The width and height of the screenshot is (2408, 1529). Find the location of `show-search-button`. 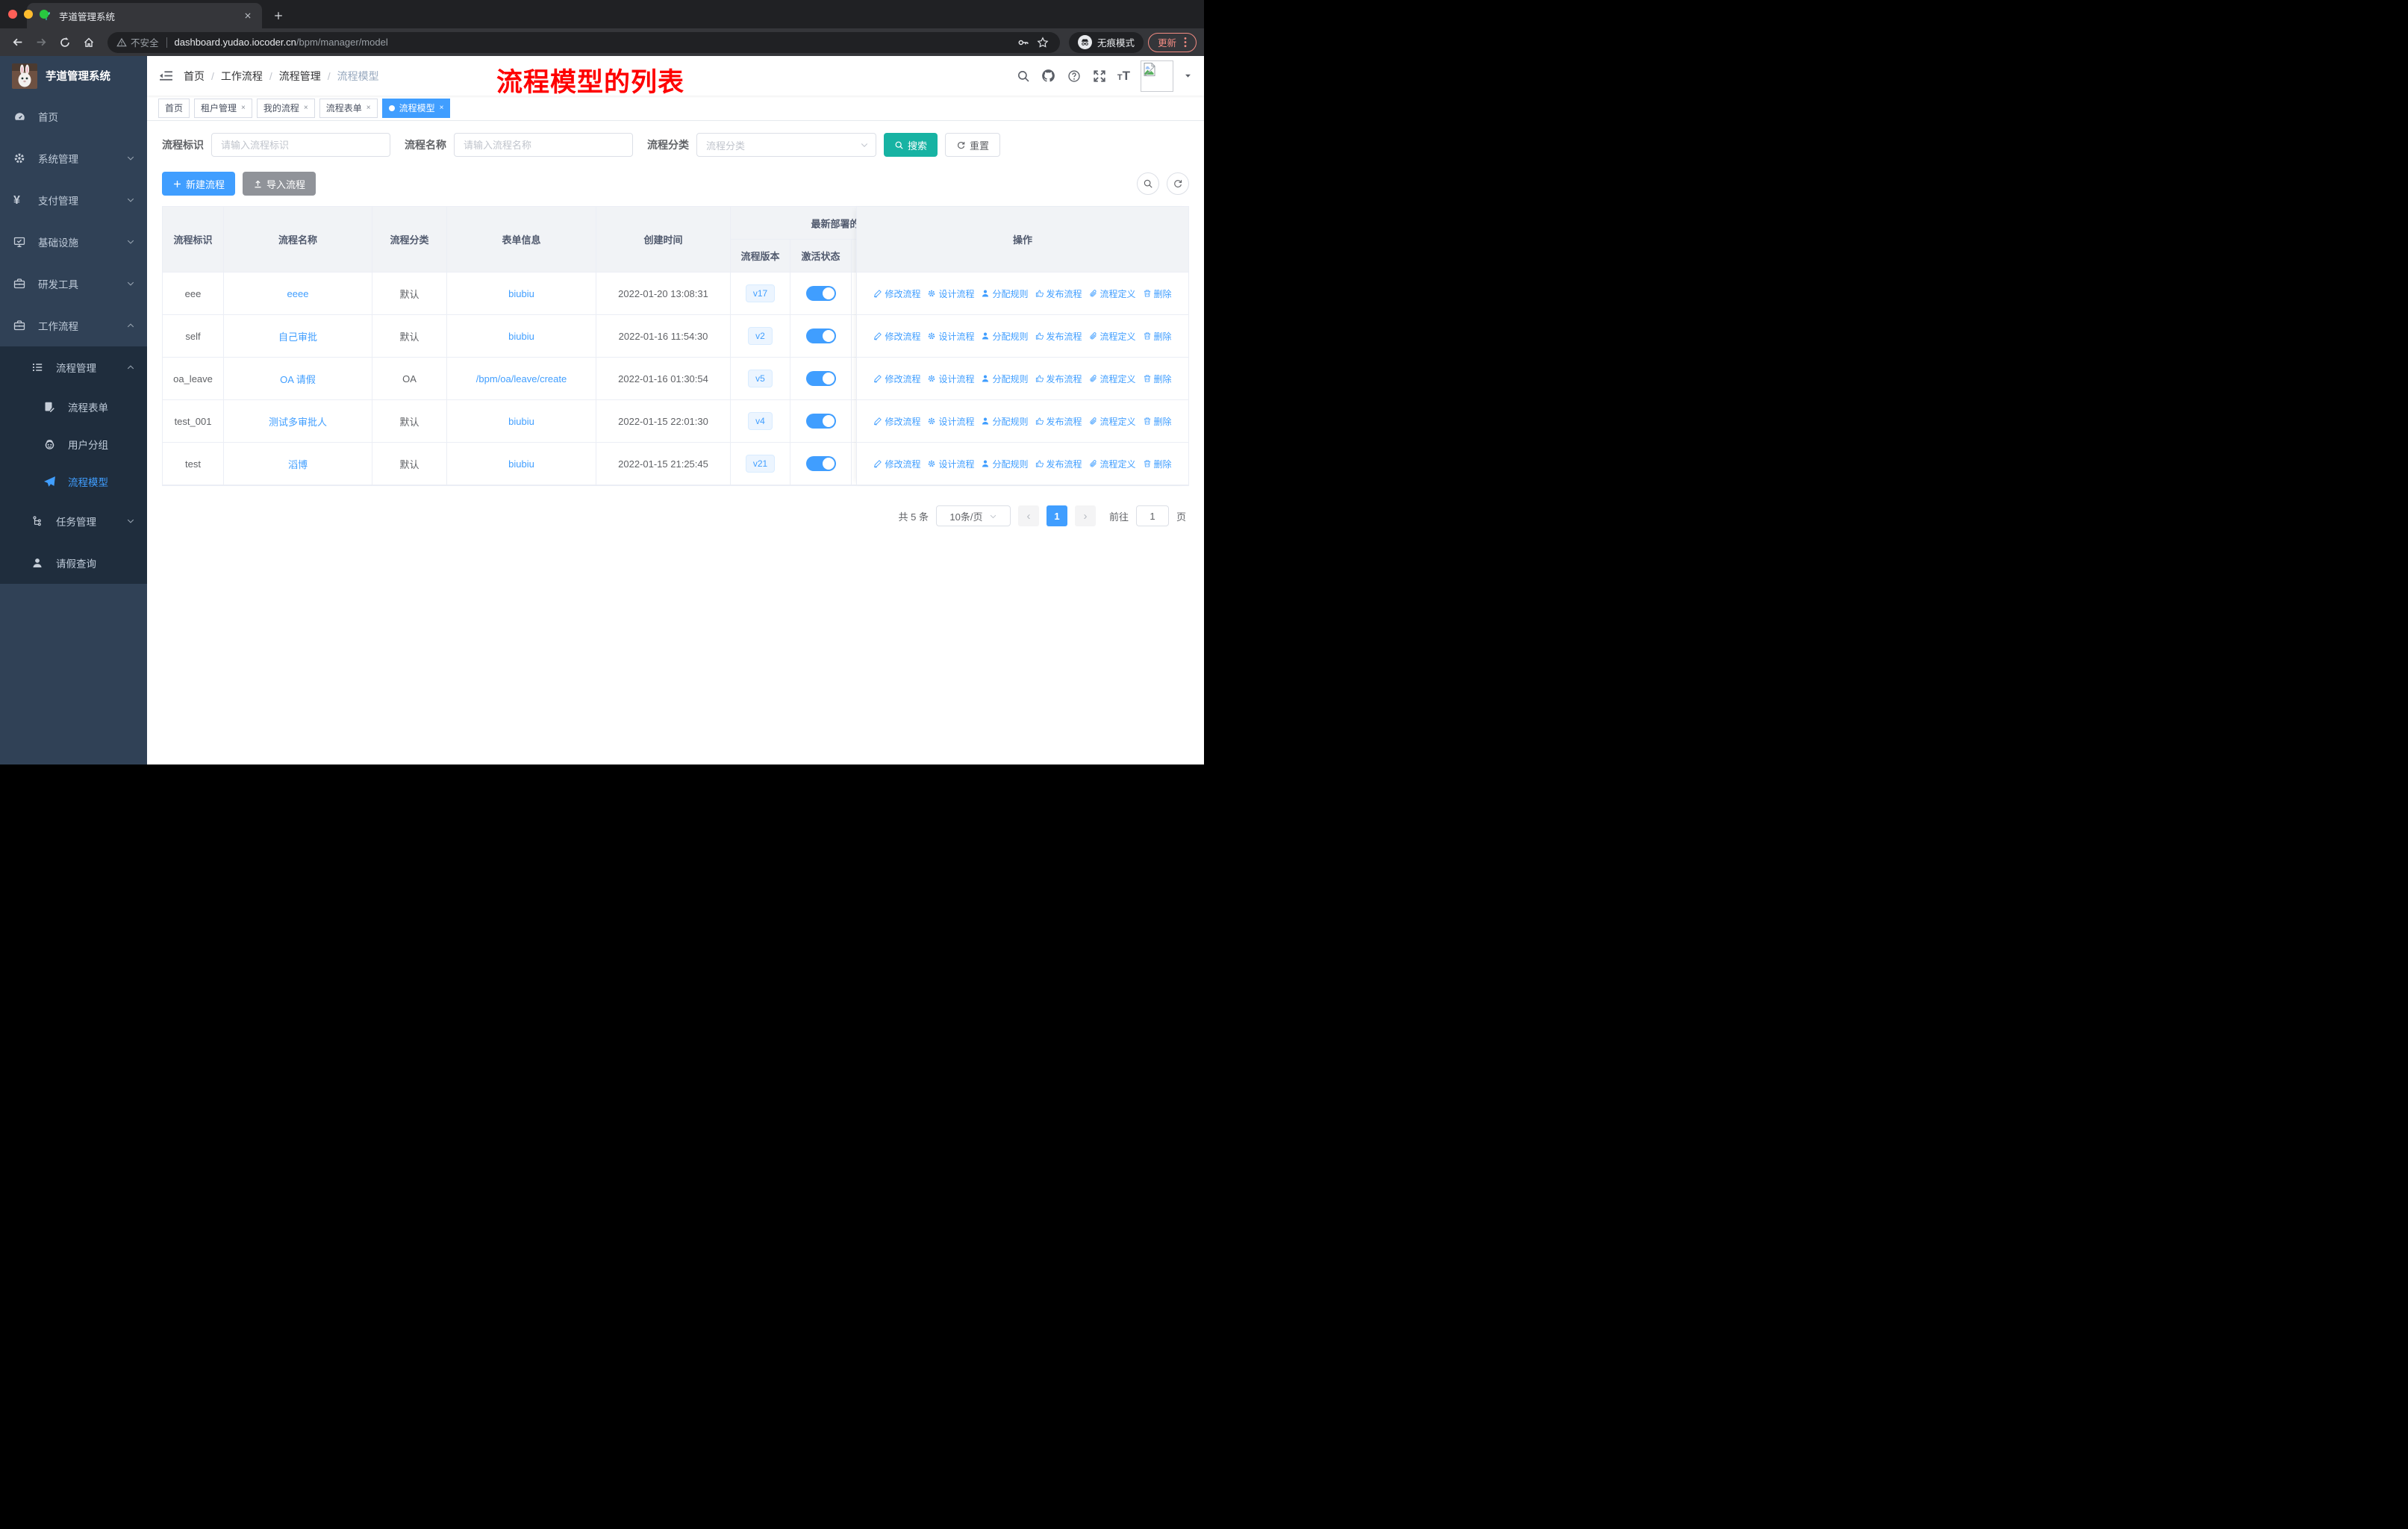

show-search-button is located at coordinates (1148, 184).